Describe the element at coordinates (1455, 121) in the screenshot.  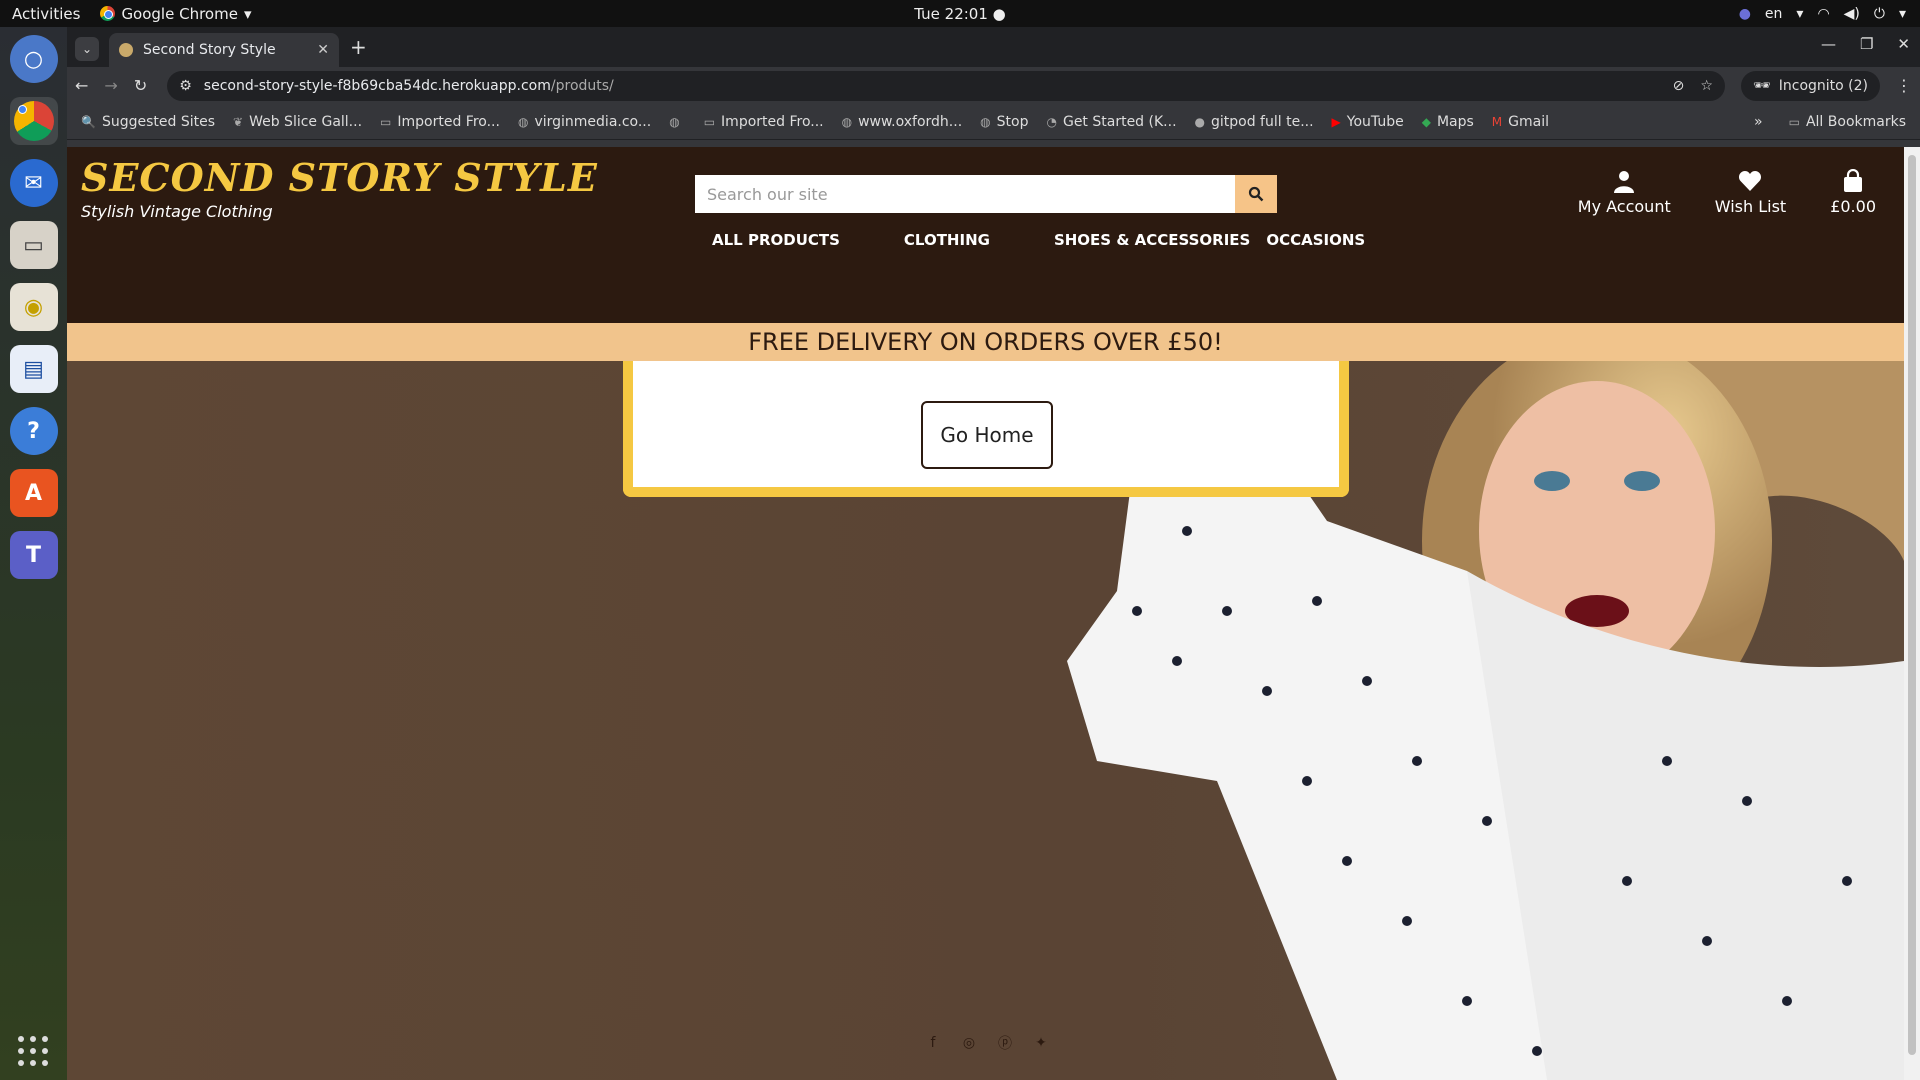
I see `bookmark-label: Maps` at that location.